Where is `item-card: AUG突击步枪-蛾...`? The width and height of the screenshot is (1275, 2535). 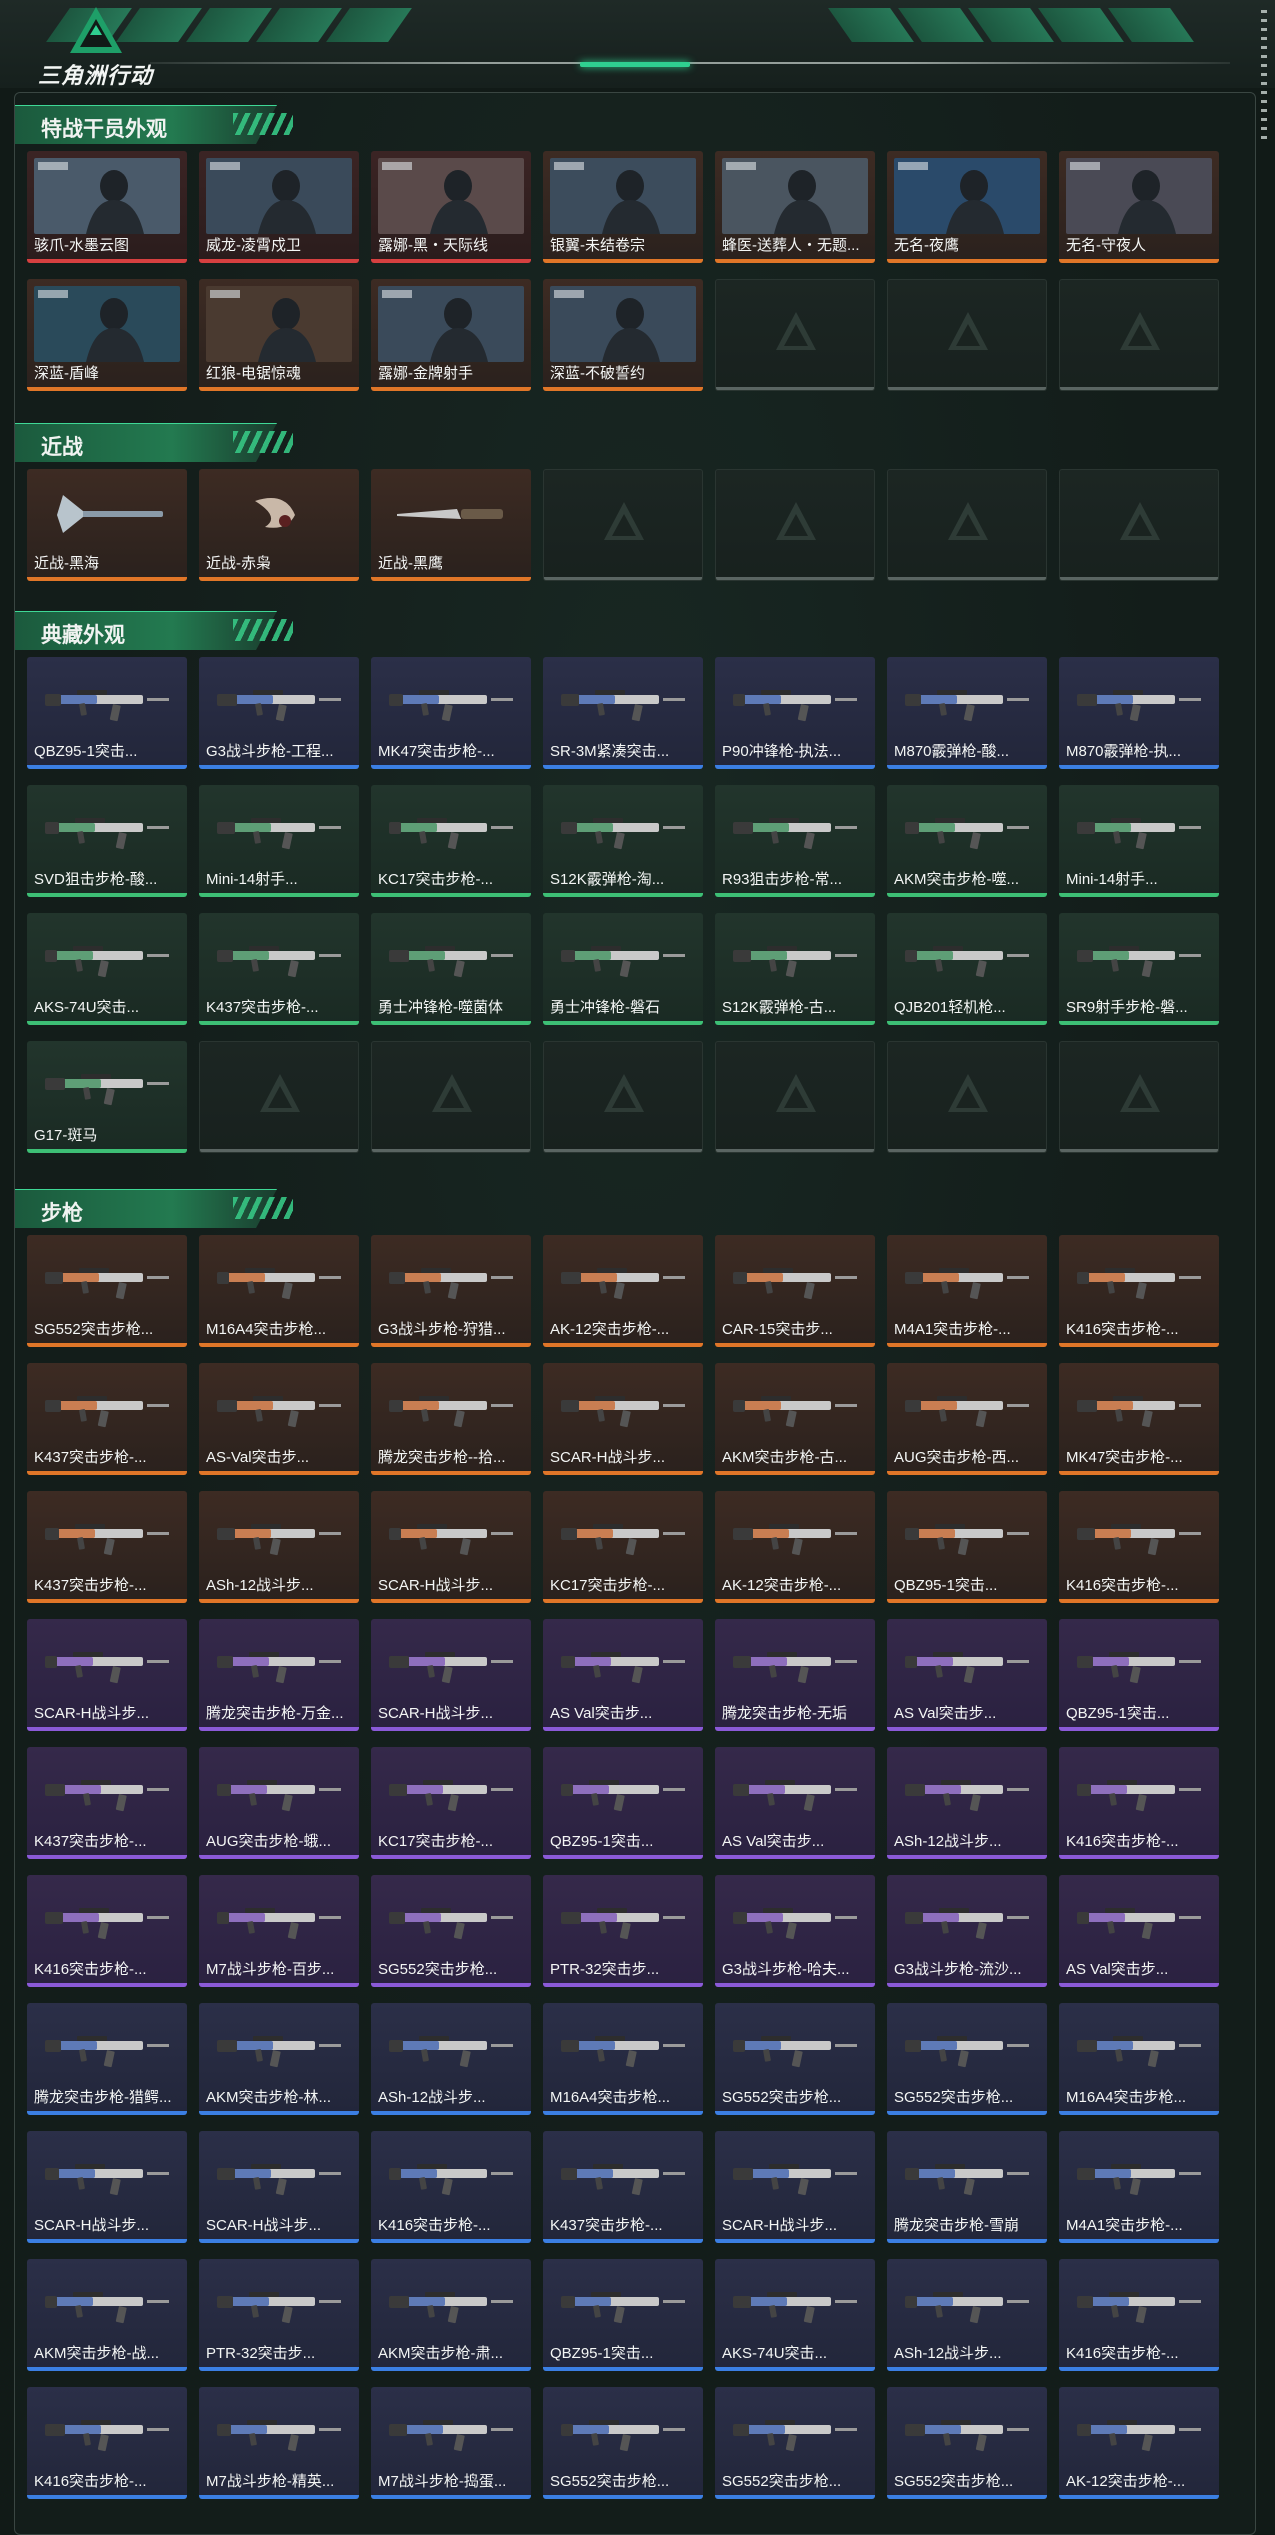
item-card: AUG突击步枪-蛾... is located at coordinates (279, 1803).